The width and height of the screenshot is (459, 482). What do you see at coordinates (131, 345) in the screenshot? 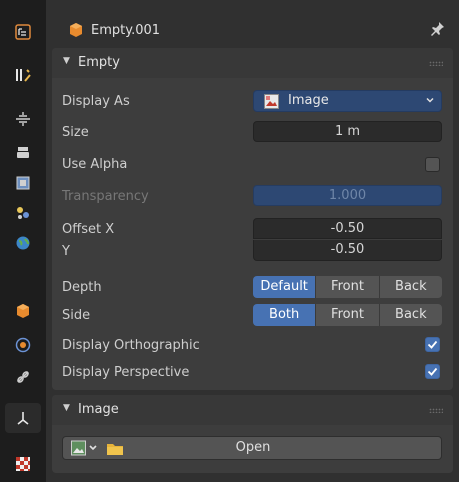
I see `display-ortho-label: Display Orthographic` at bounding box center [131, 345].